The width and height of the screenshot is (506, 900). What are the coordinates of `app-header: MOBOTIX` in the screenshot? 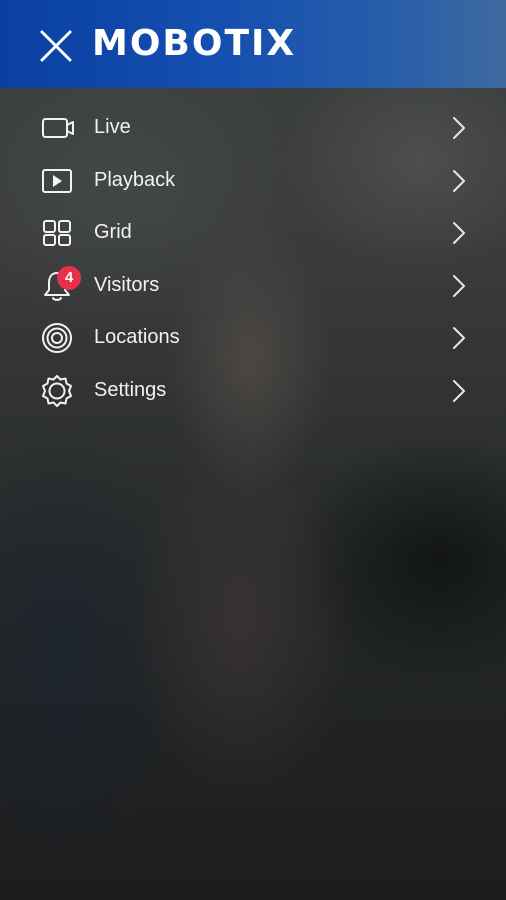 It's located at (253, 44).